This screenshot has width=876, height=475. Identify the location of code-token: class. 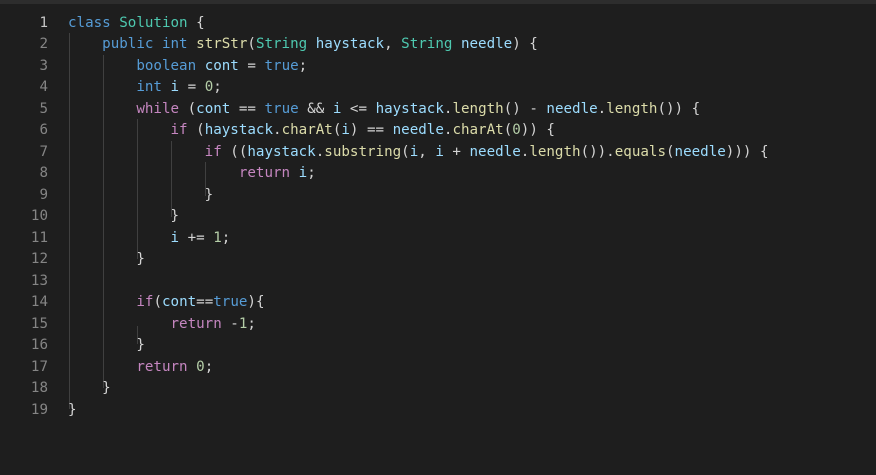
(89, 22).